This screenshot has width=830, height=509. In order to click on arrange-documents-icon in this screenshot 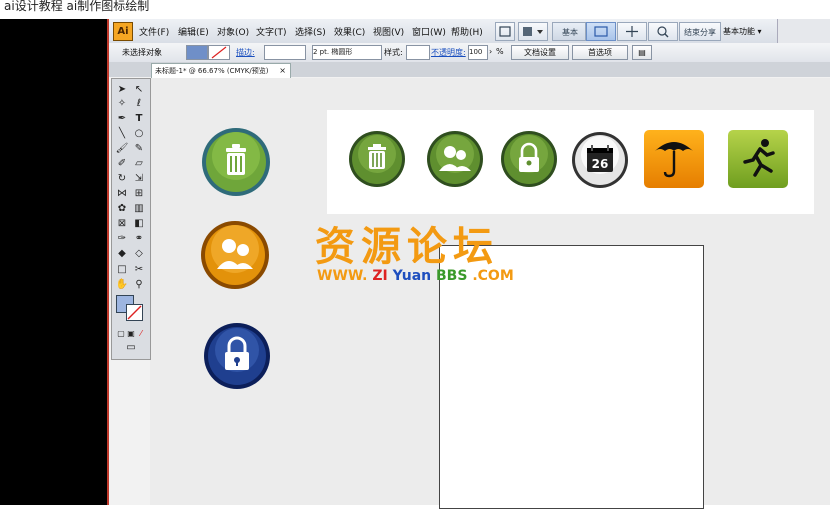, I will do `click(533, 31)`.